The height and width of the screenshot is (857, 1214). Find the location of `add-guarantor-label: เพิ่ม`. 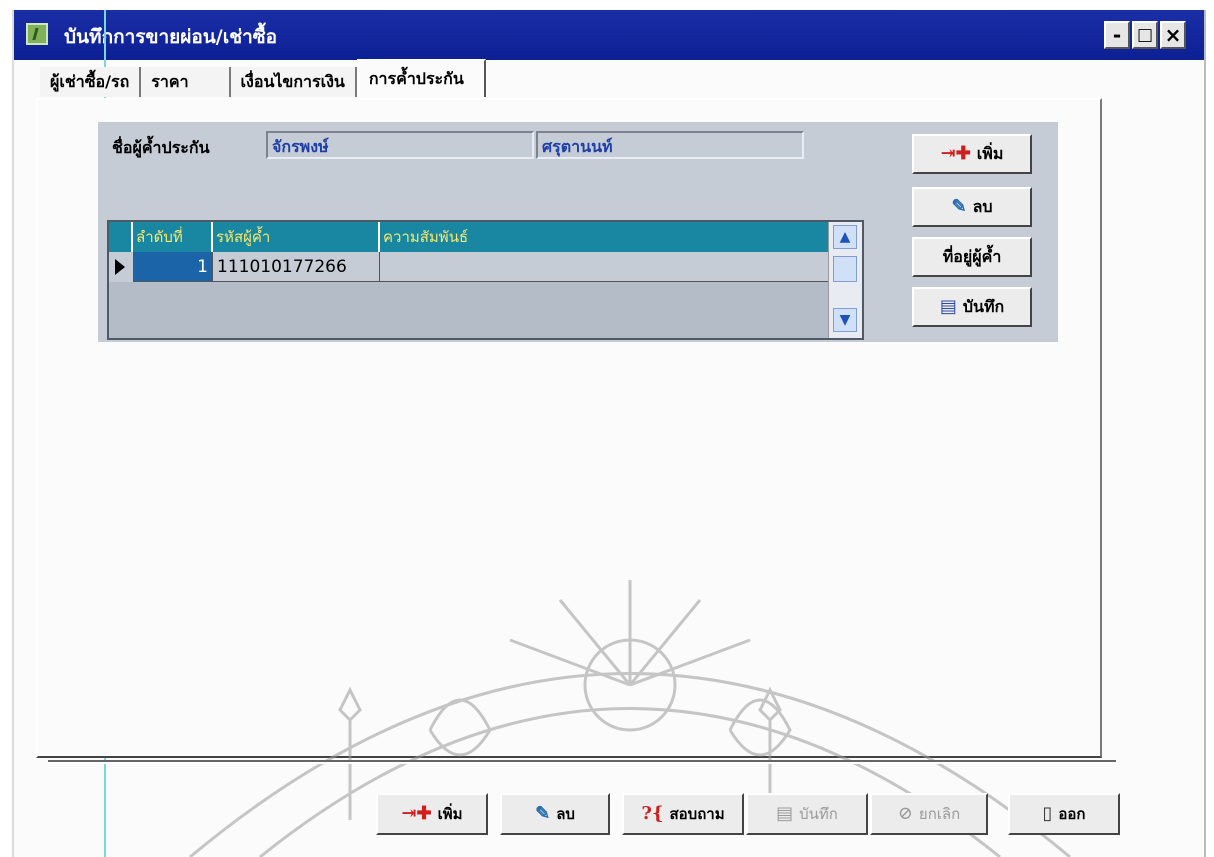

add-guarantor-label: เพิ่ม is located at coordinates (990, 153).